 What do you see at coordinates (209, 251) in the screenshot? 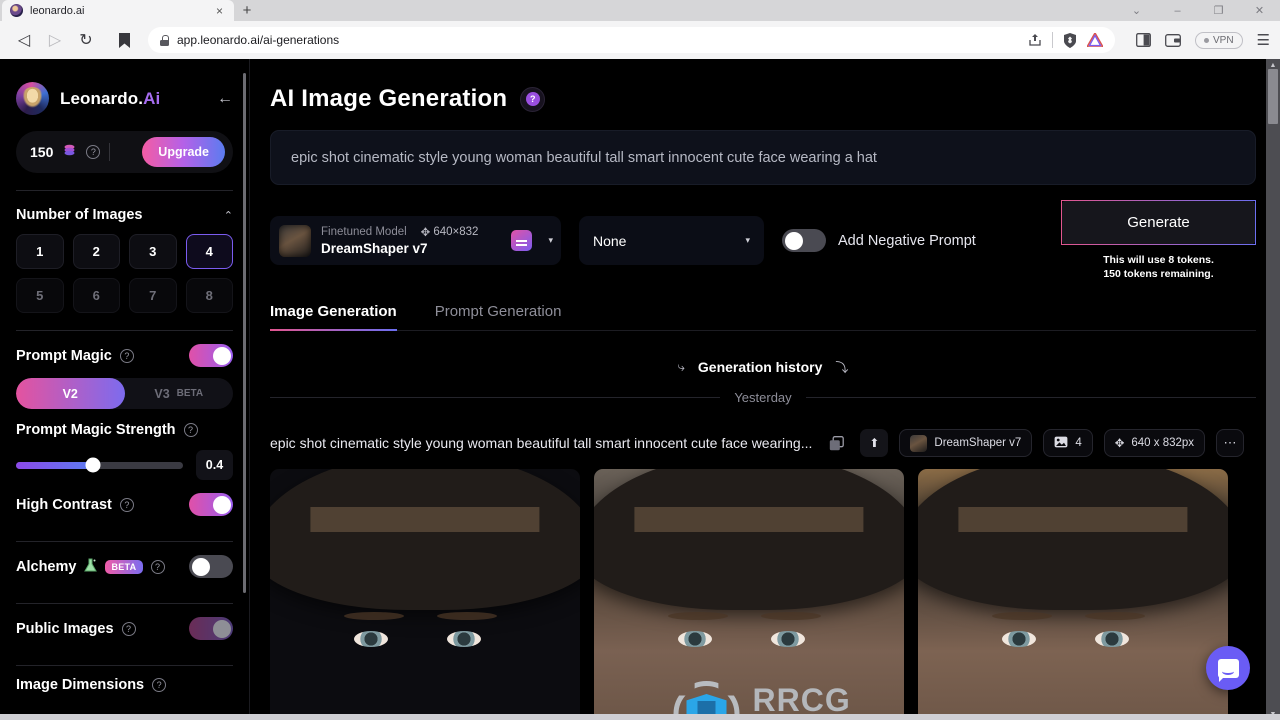
I see `image-count-4: 4` at bounding box center [209, 251].